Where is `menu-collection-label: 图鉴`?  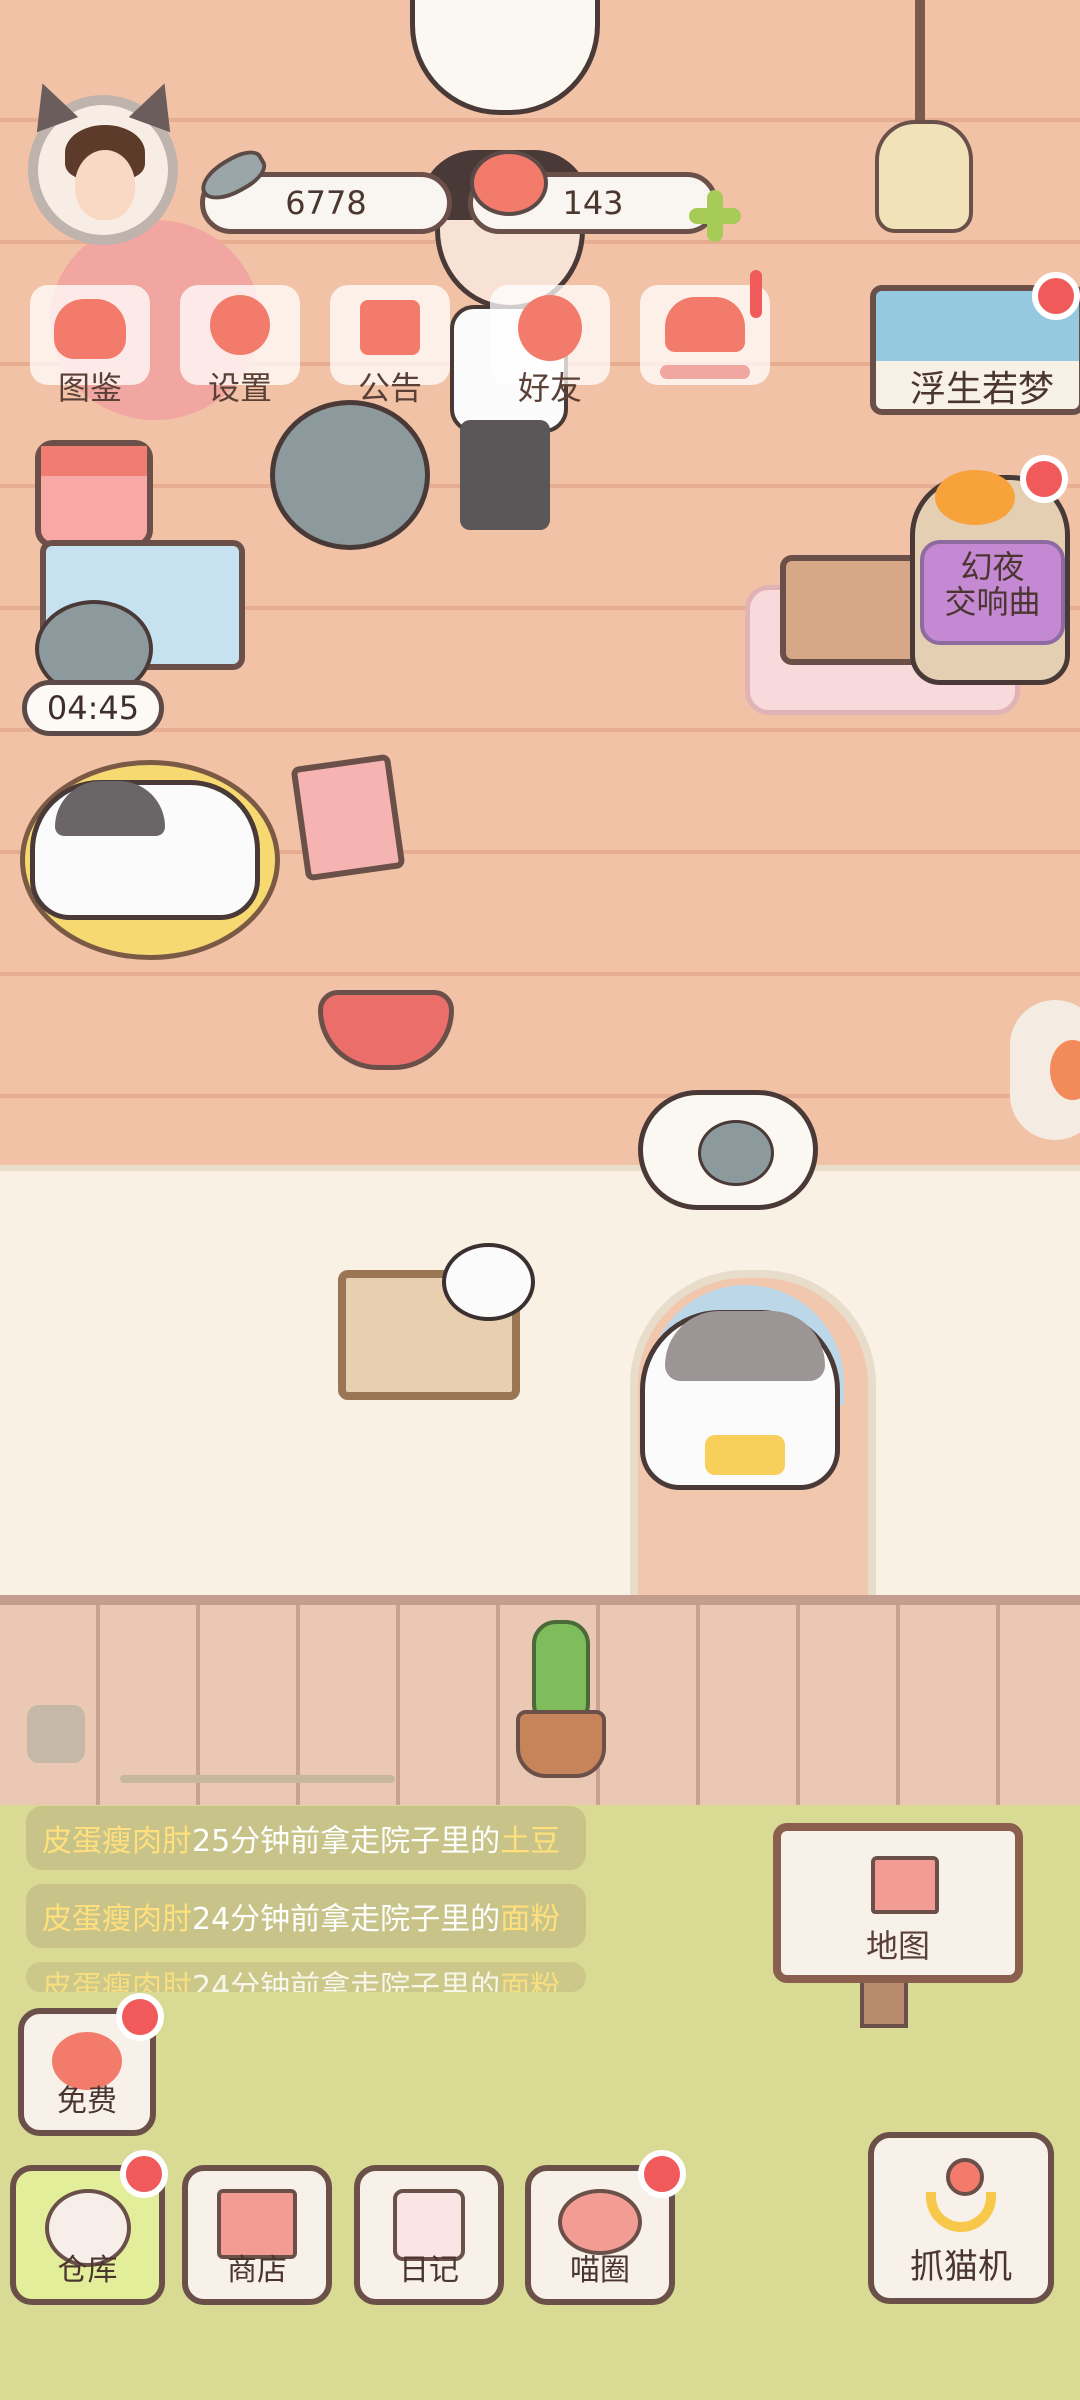
menu-collection-label: 图鉴 is located at coordinates (89, 388).